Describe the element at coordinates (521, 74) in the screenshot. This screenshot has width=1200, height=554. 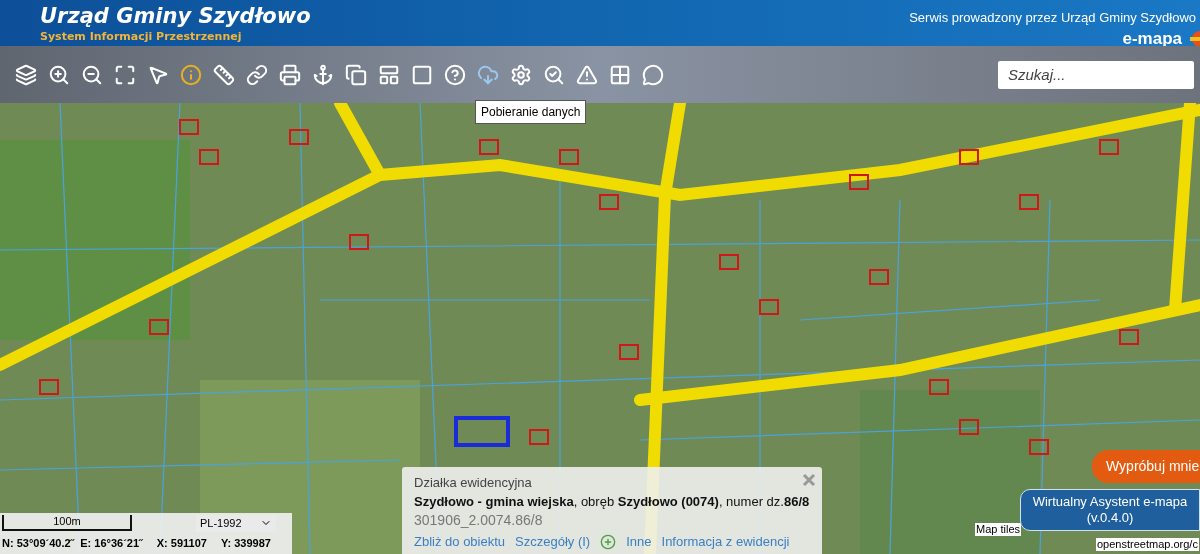
I see `settings-icon` at that location.